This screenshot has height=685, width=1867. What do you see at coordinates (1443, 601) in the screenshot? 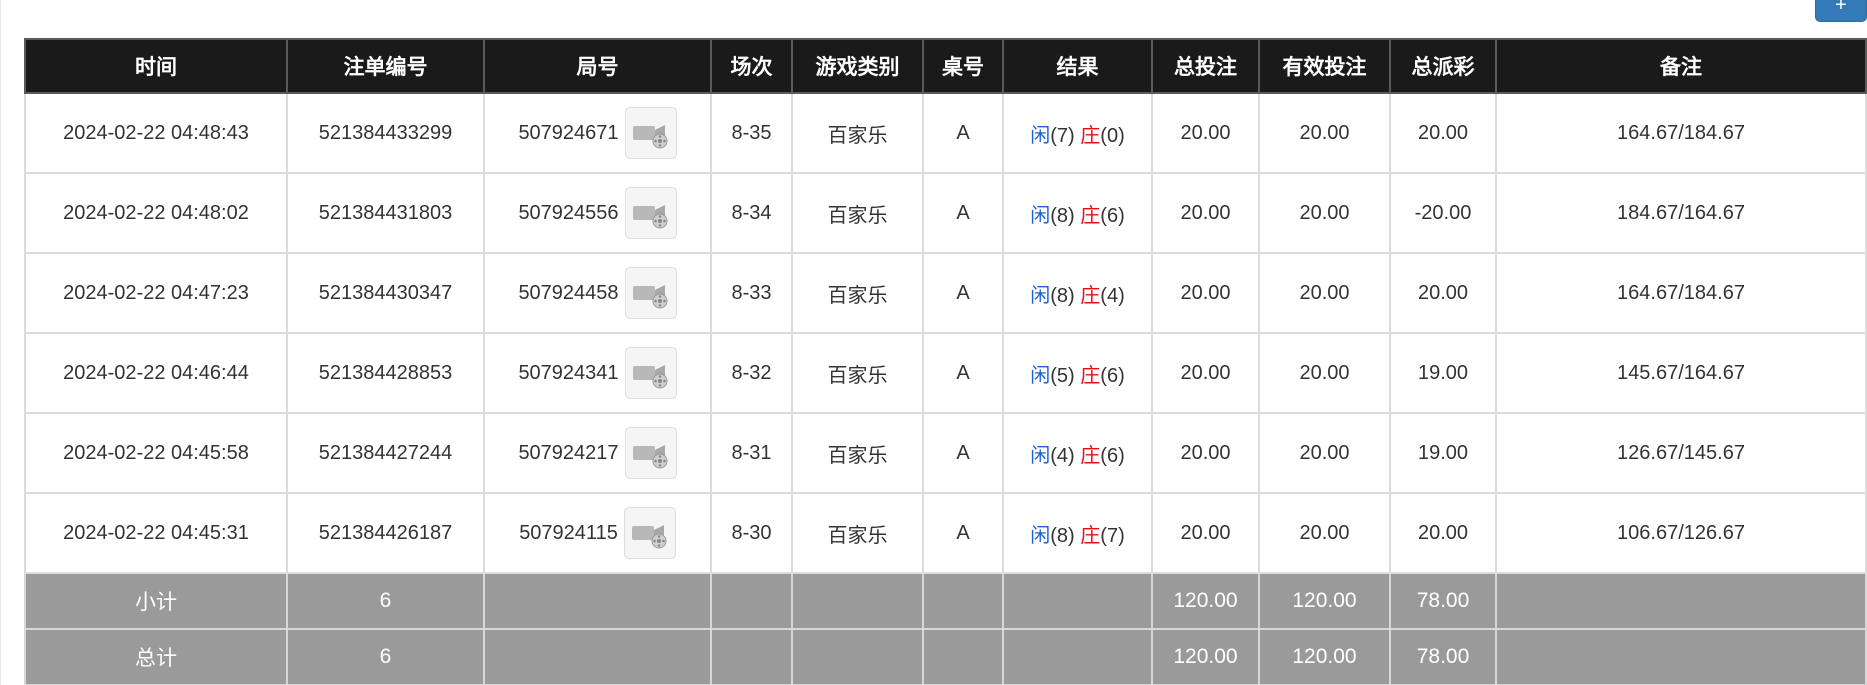
I see `subtotal-payout: 78.00` at bounding box center [1443, 601].